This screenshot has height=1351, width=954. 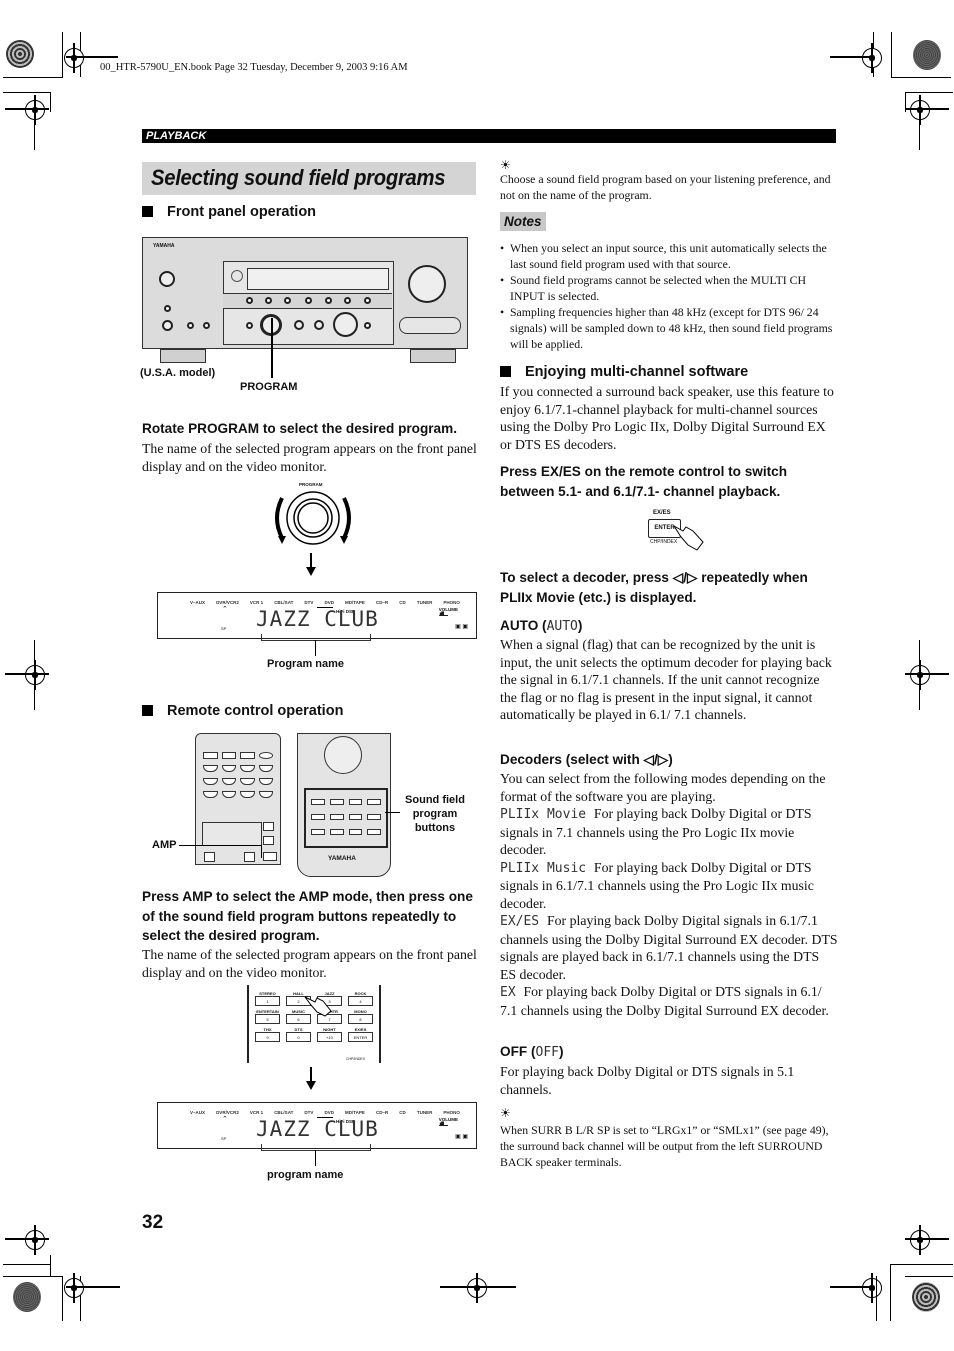 What do you see at coordinates (224, 1138) in the screenshot?
I see `sp-indicator: SP` at bounding box center [224, 1138].